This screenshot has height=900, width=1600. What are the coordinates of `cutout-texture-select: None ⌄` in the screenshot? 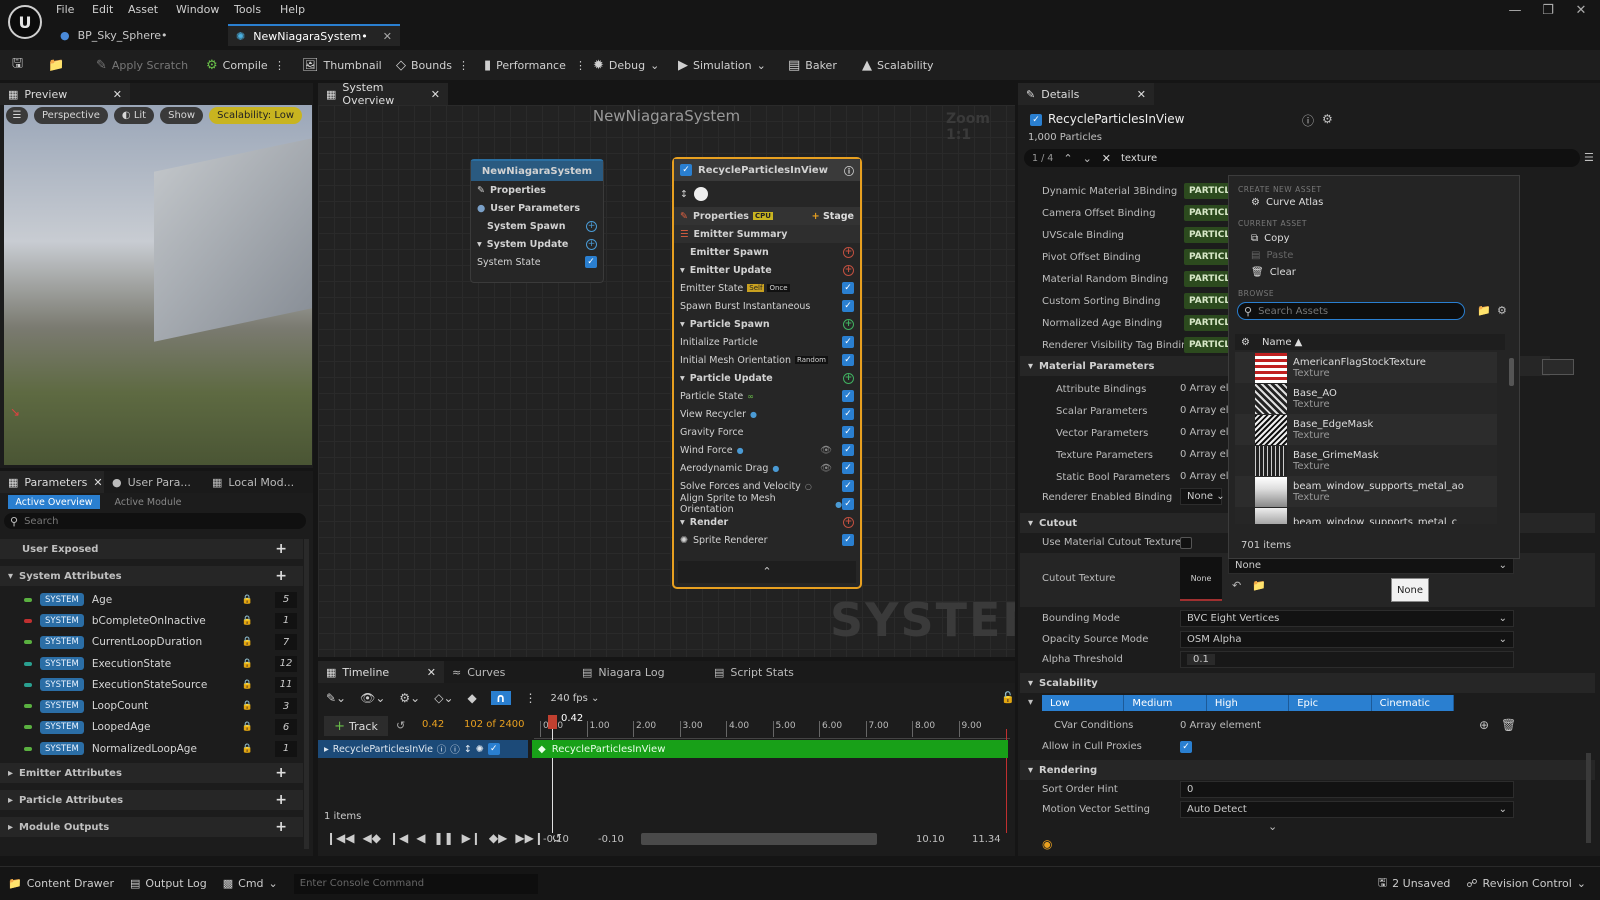 It's located at (1371, 565).